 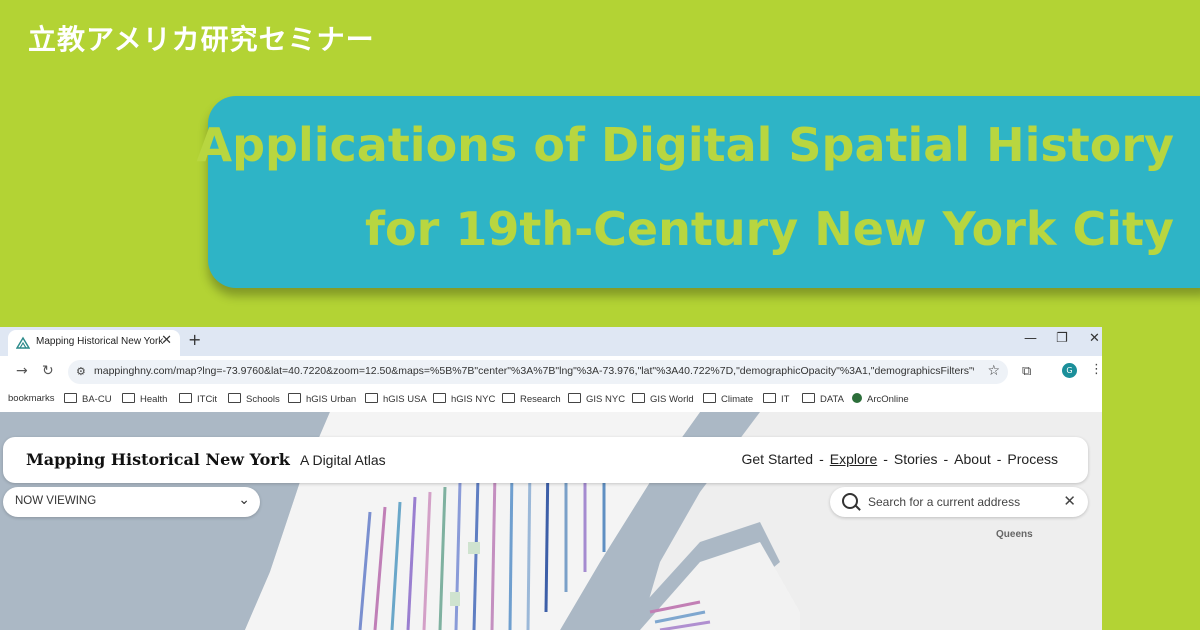 I want to click on bookmark-folder: GIS World, so click(x=663, y=399).